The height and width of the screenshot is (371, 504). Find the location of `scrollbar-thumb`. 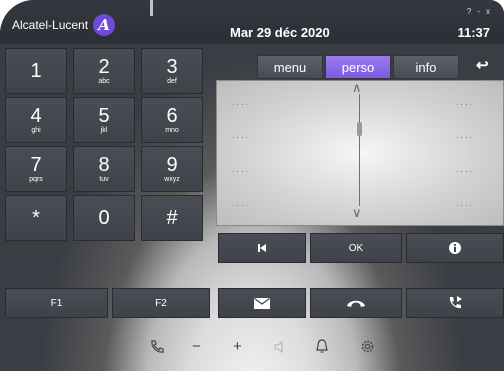

scrollbar-thumb is located at coordinates (359, 129).